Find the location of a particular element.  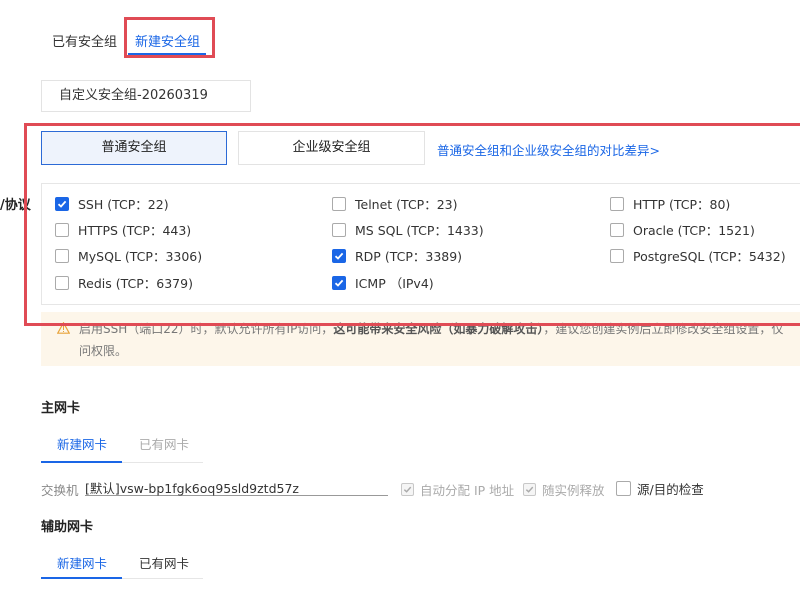

release-with-instance-option: 随实例释放 is located at coordinates (564, 489).